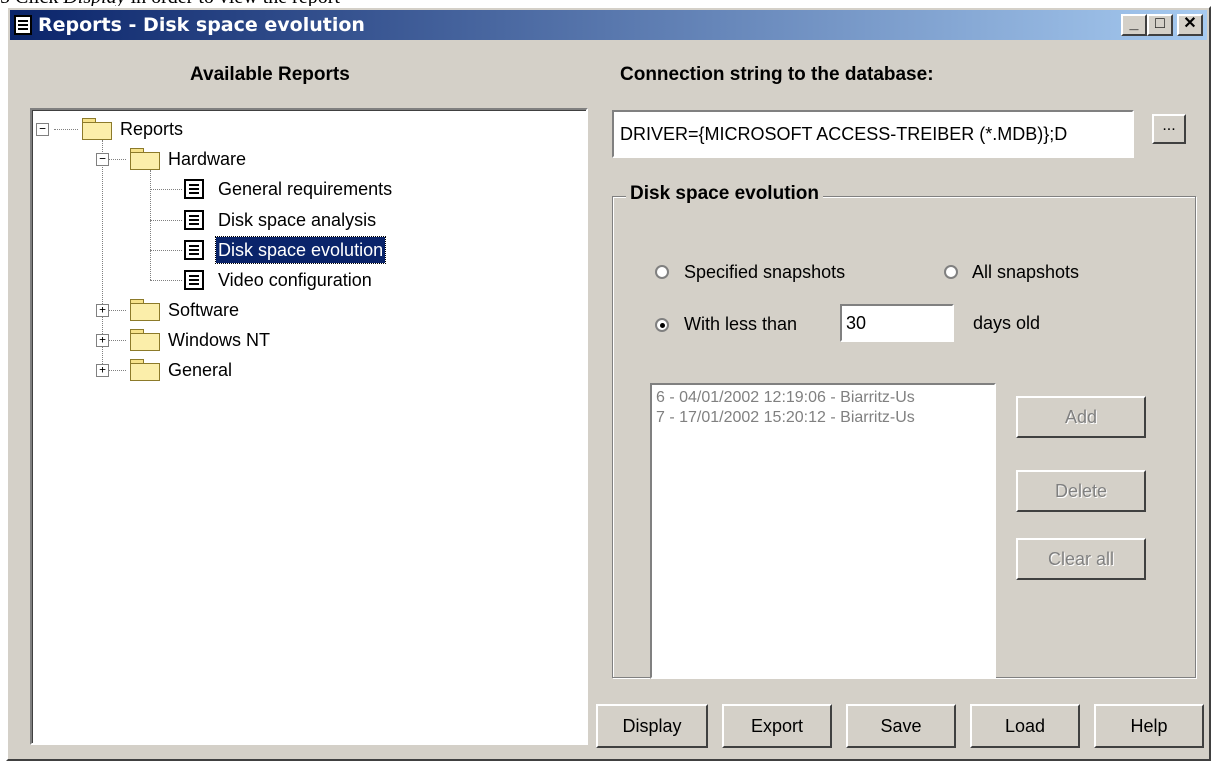 The image size is (1215, 761). I want to click on tree-item-software: Software, so click(203, 310).